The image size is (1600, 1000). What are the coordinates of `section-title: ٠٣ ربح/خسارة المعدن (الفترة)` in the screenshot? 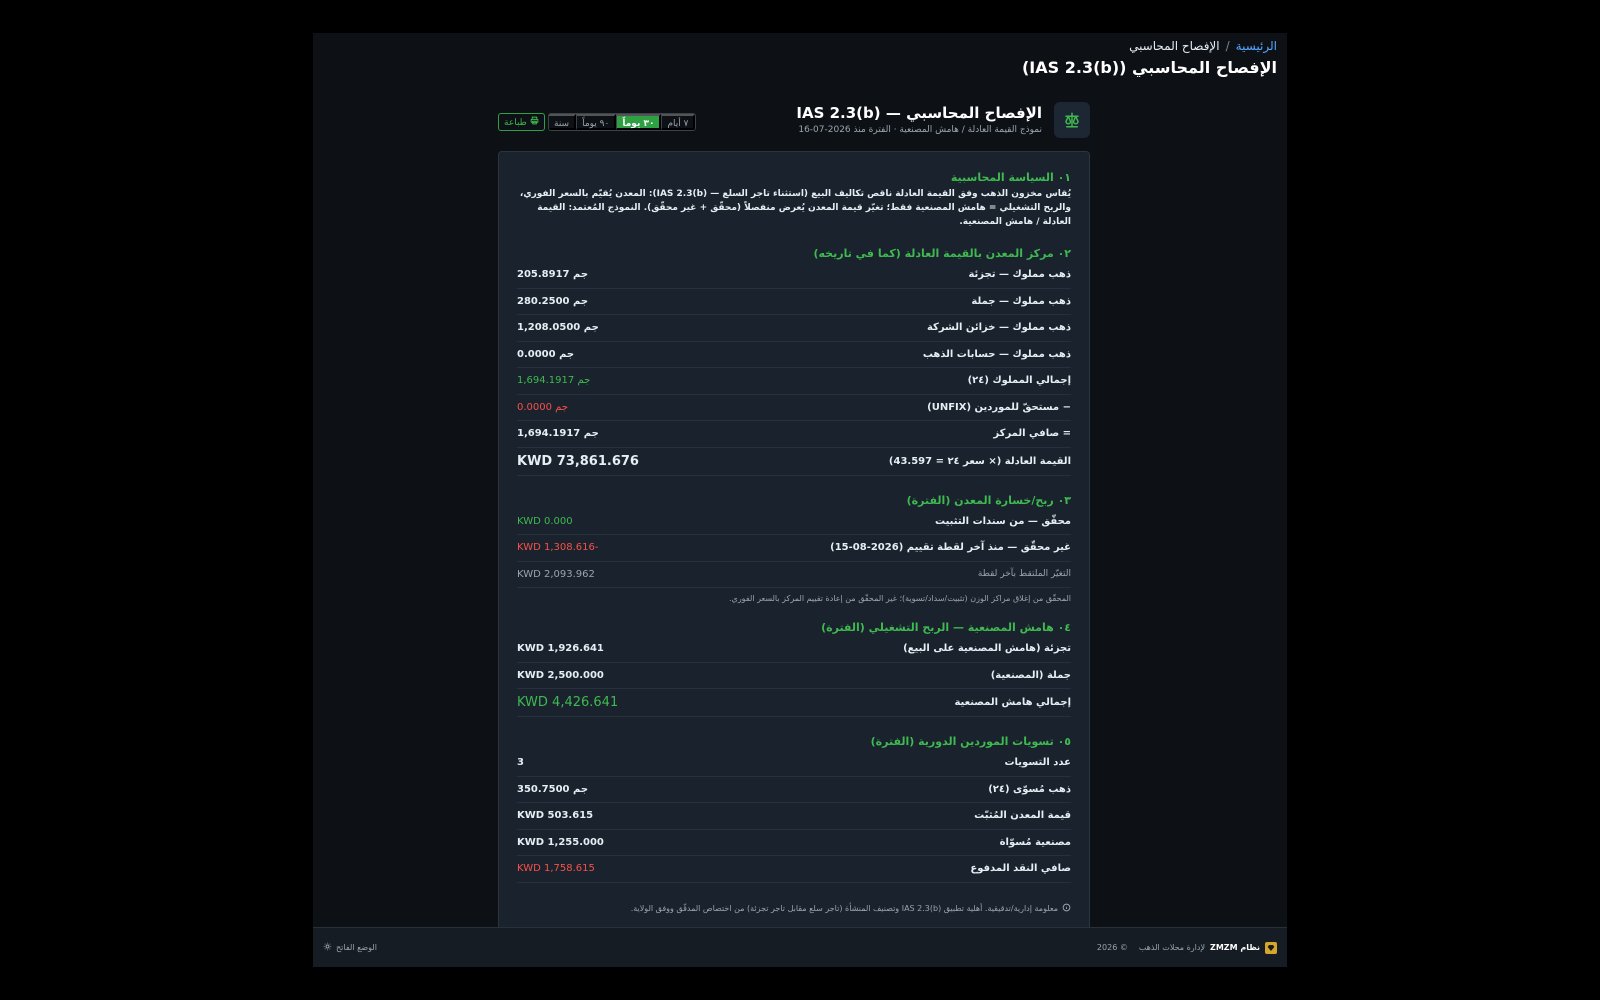 It's located at (988, 500).